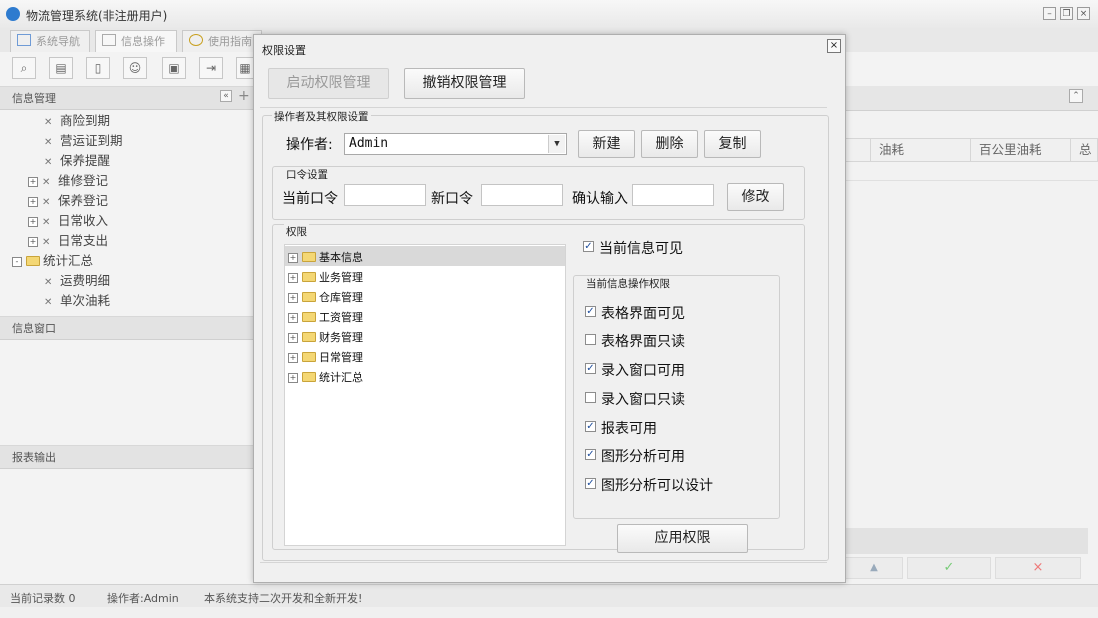 Image resolution: width=1098 pixels, height=618 pixels. I want to click on delete-button: 删除, so click(669, 144).